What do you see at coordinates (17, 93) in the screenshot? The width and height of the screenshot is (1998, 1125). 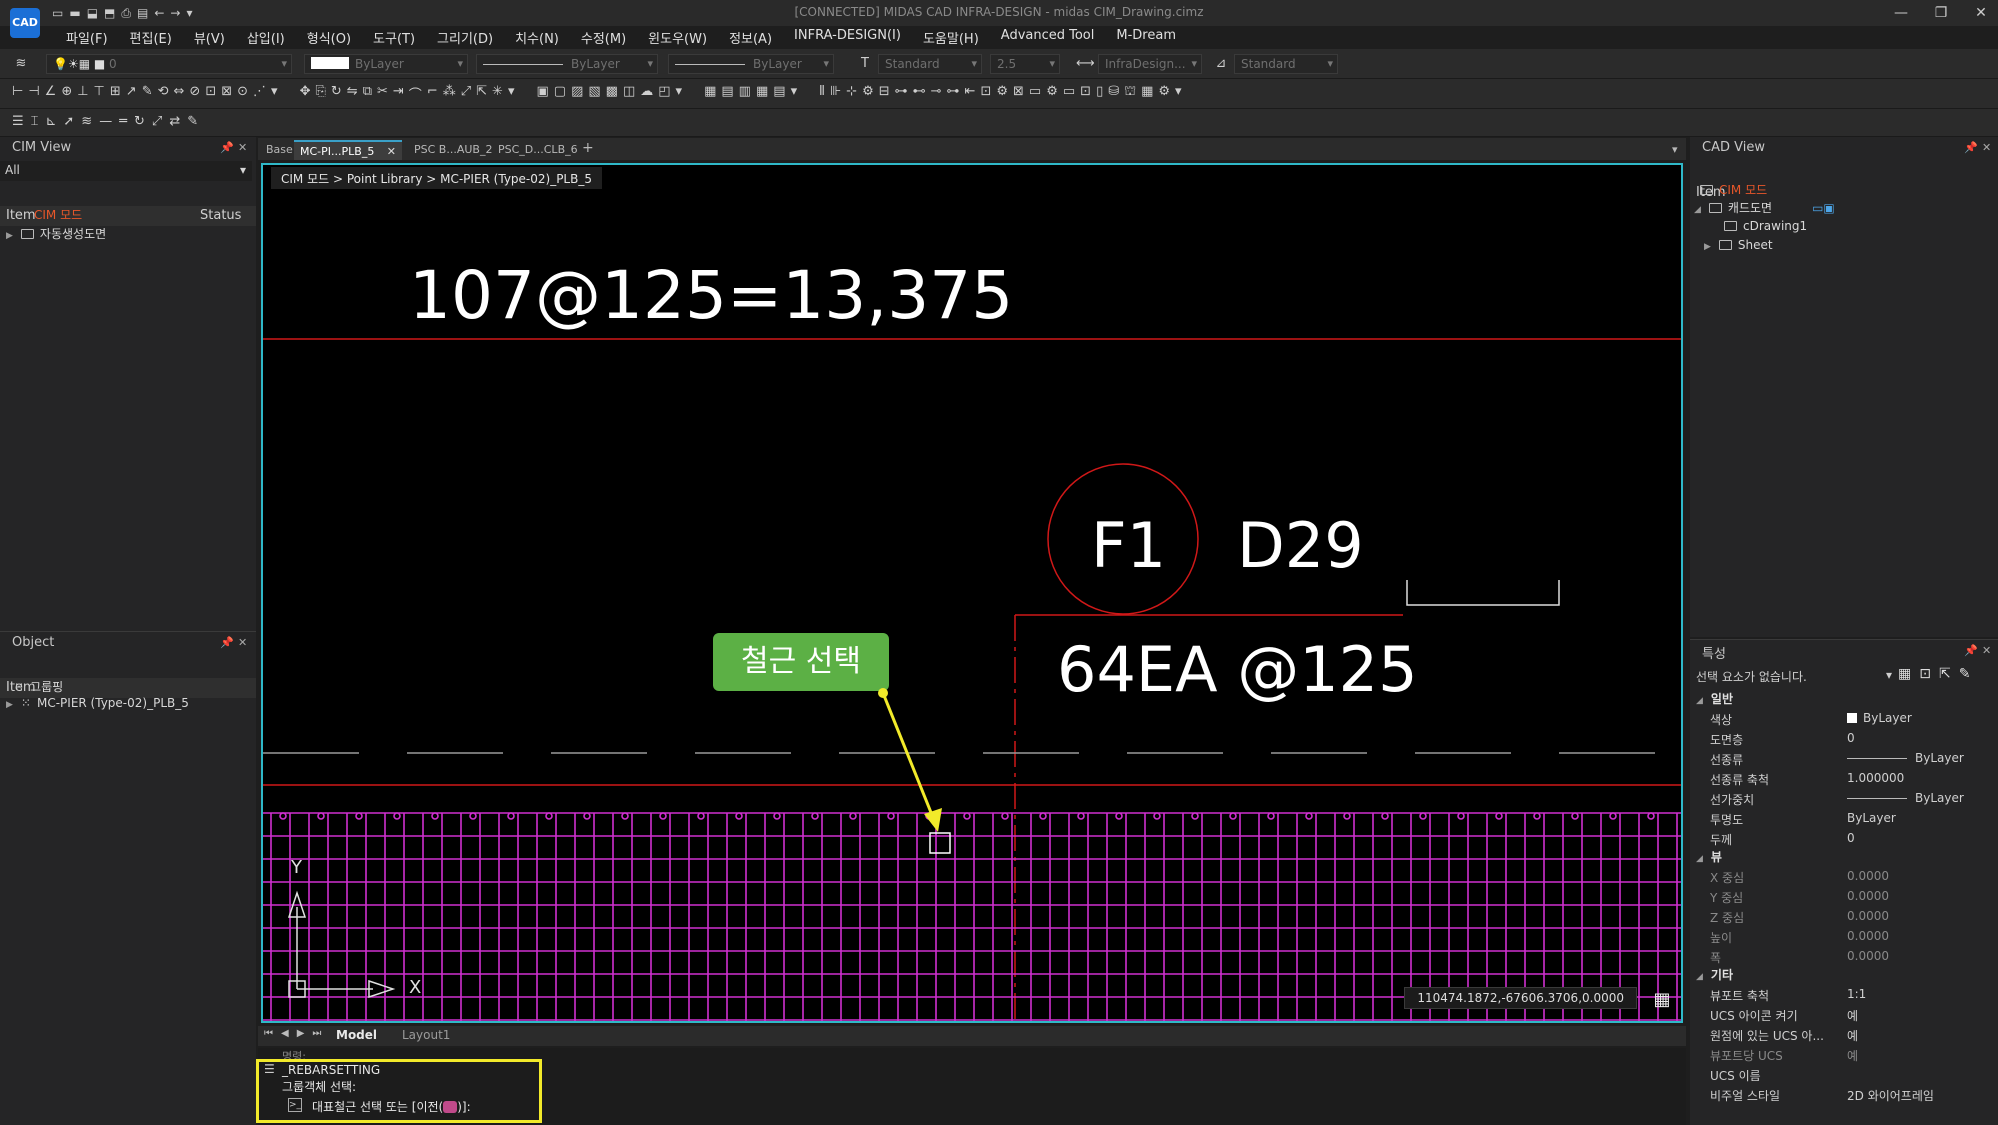 I see `dim-linear-icon: ⊢` at bounding box center [17, 93].